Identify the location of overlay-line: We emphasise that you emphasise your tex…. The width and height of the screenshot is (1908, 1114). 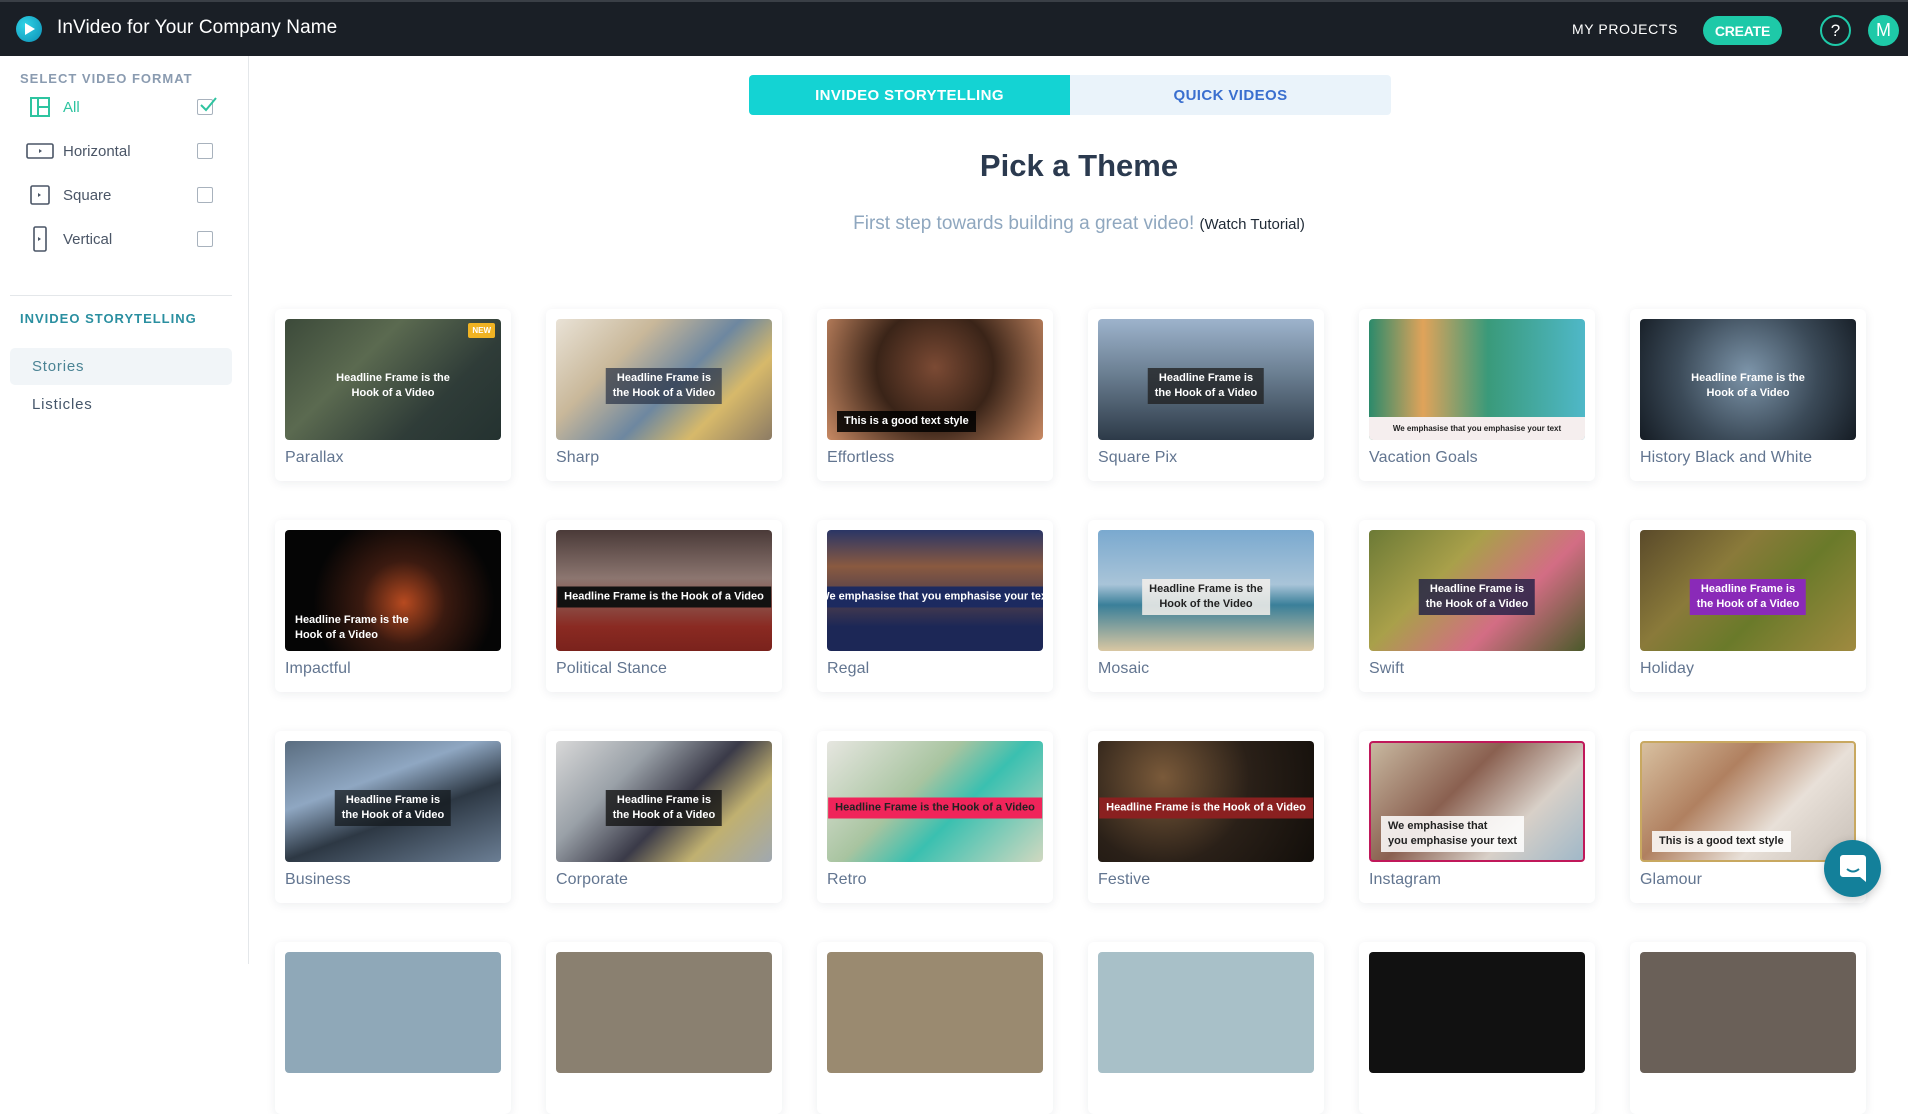
(1477, 428).